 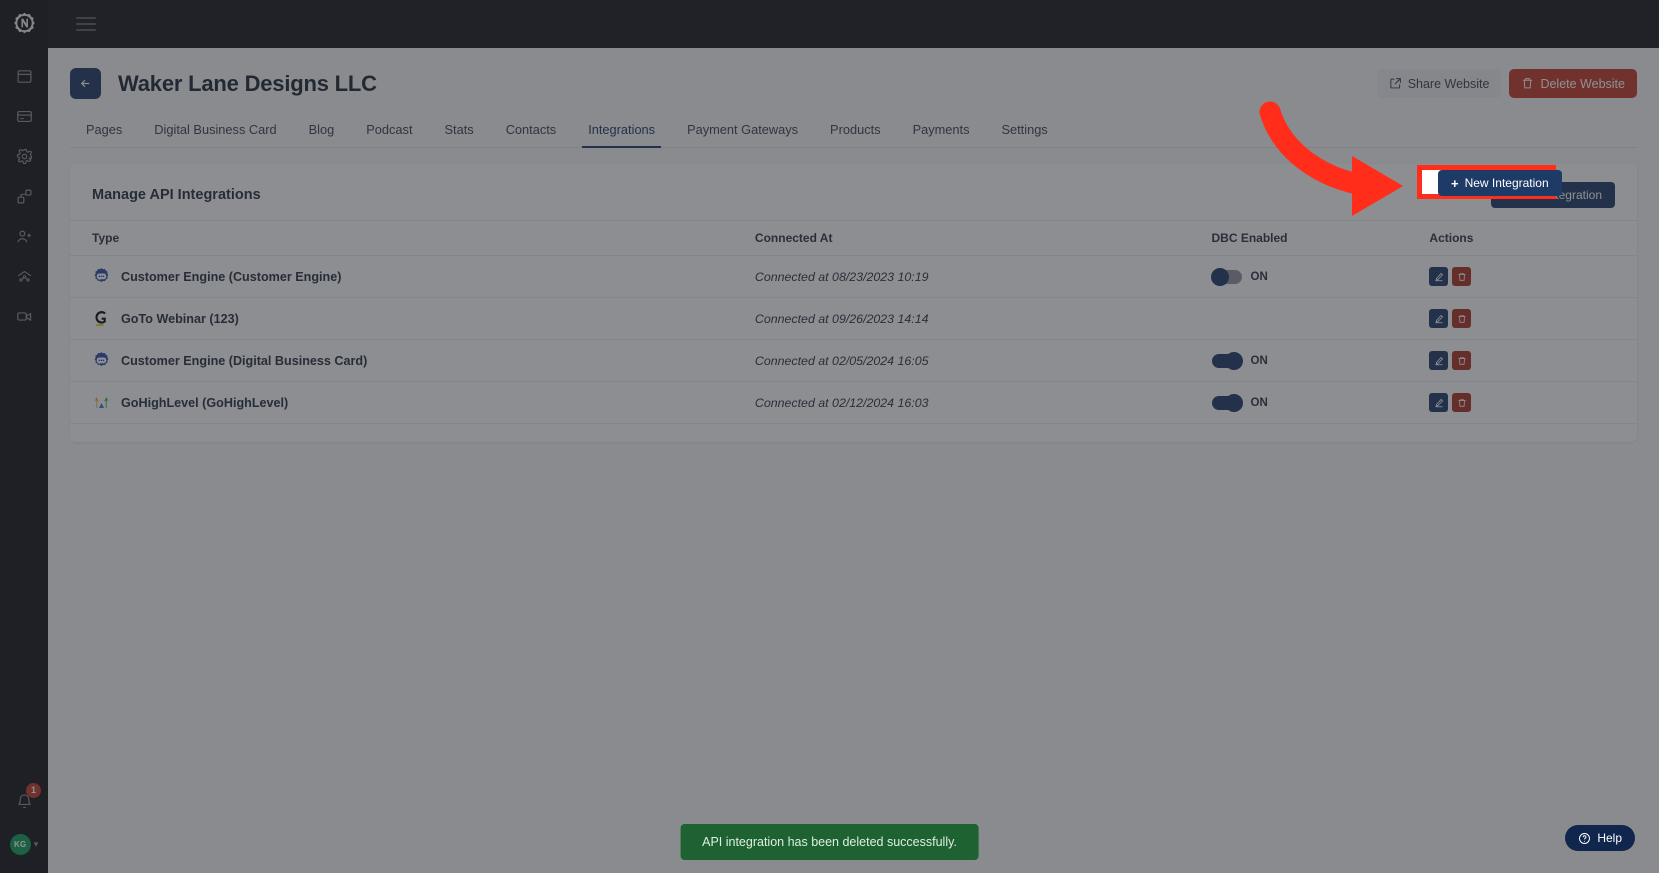 I want to click on tab-products: Products, so click(x=855, y=134).